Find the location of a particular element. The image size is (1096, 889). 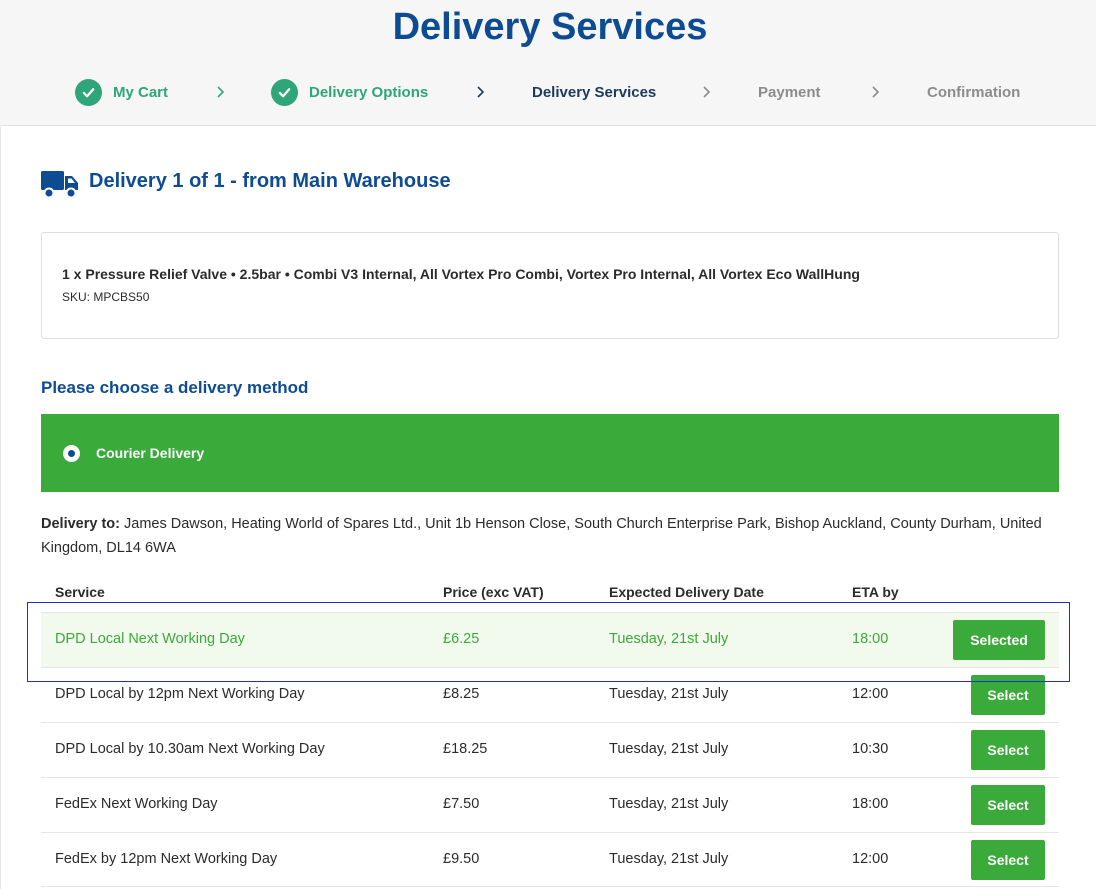

step-label: My Cart is located at coordinates (141, 92).